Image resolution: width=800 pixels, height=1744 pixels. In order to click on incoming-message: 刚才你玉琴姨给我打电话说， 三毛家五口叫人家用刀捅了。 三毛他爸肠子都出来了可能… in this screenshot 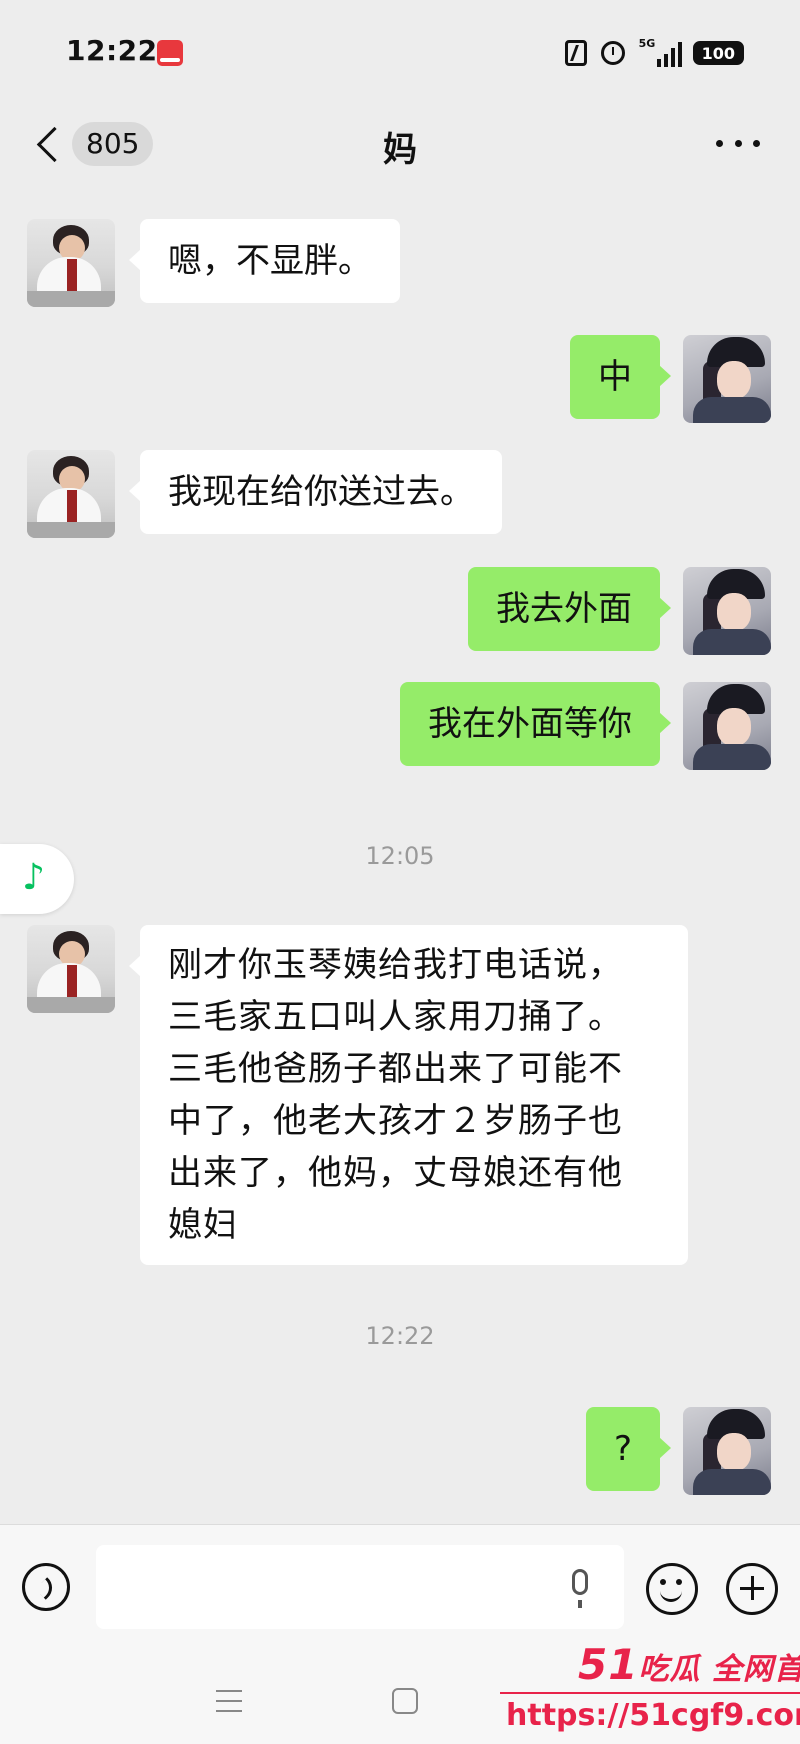, I will do `click(408, 1095)`.